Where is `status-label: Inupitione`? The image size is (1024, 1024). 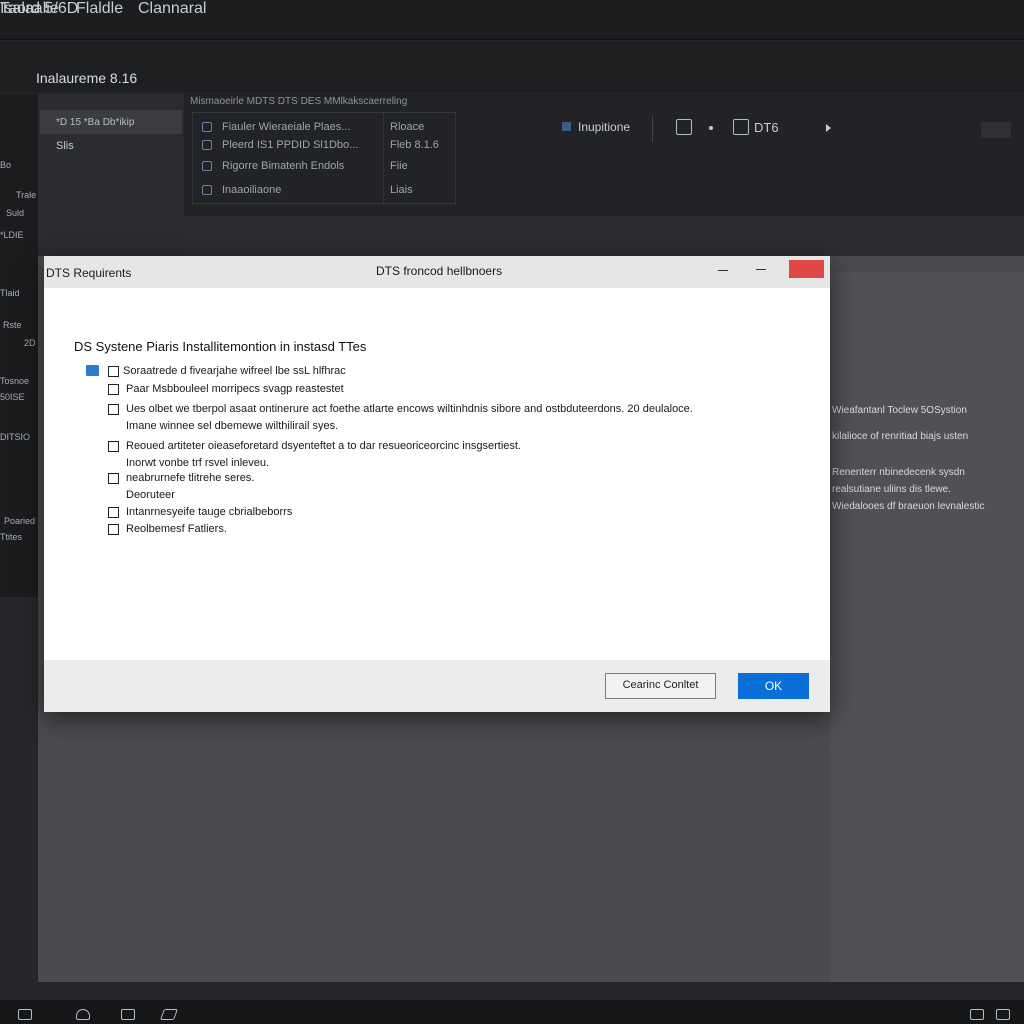 status-label: Inupitione is located at coordinates (604, 127).